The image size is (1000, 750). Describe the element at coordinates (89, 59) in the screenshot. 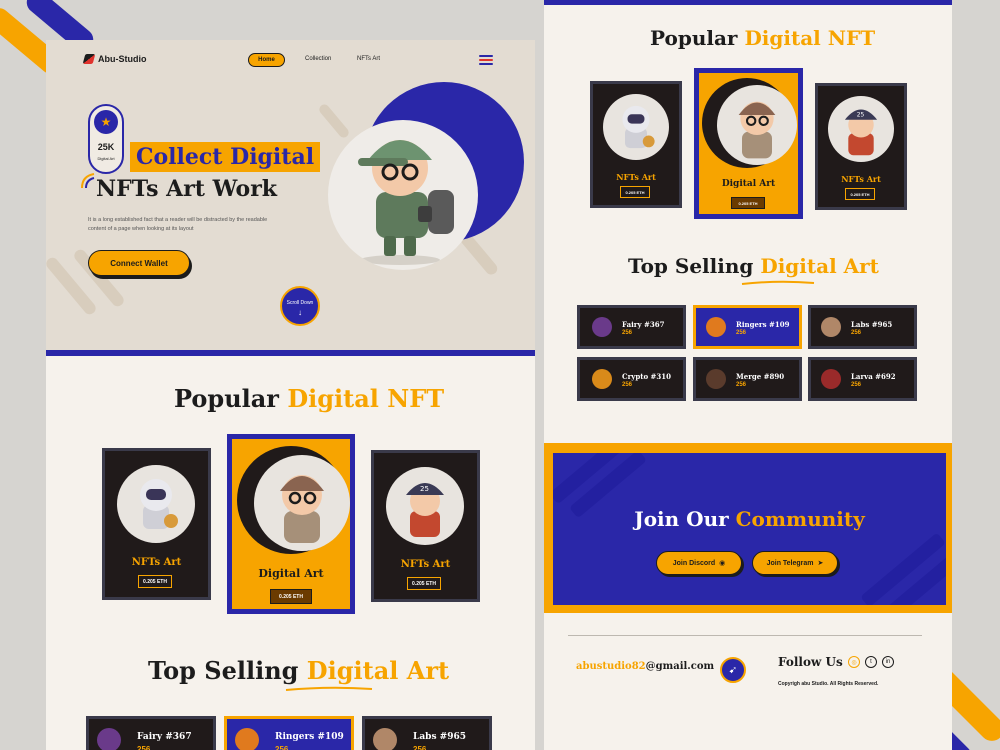

I see `logo-icon` at that location.